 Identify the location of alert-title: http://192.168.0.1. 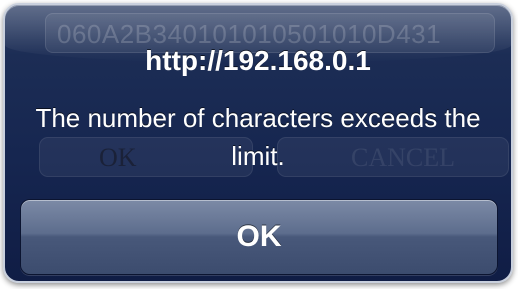
(258, 60).